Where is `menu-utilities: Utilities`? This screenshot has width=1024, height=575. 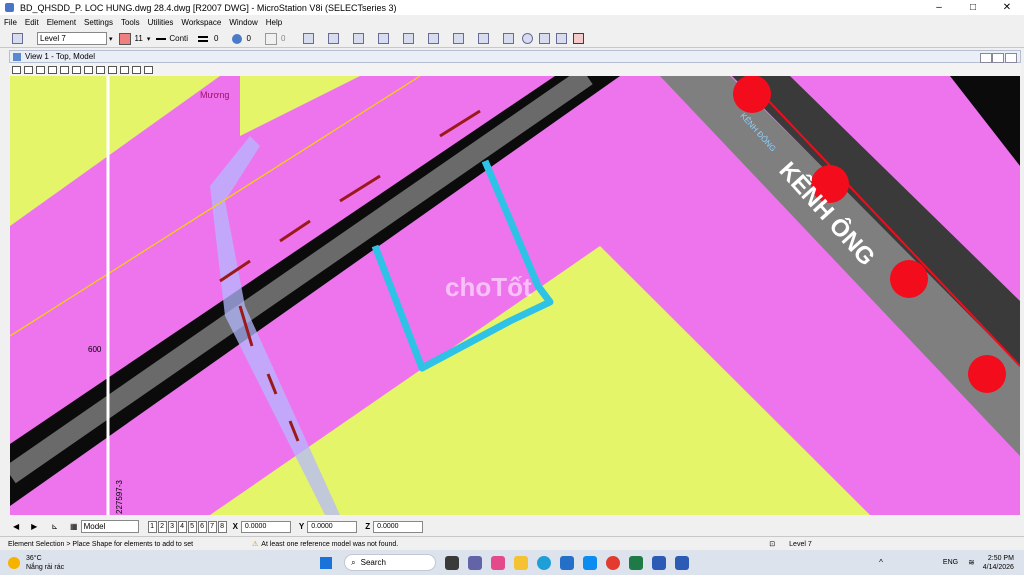
menu-utilities: Utilities is located at coordinates (161, 23).